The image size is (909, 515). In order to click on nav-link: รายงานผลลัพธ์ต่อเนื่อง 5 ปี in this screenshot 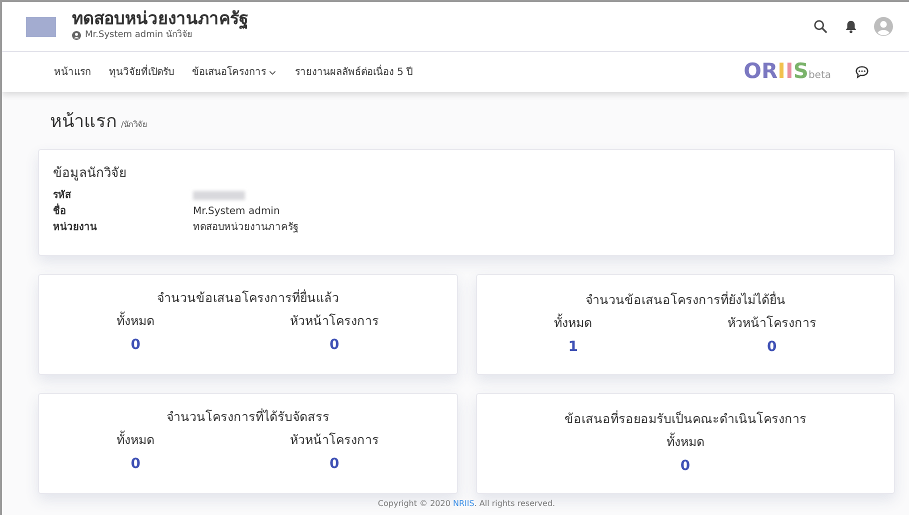, I will do `click(354, 72)`.